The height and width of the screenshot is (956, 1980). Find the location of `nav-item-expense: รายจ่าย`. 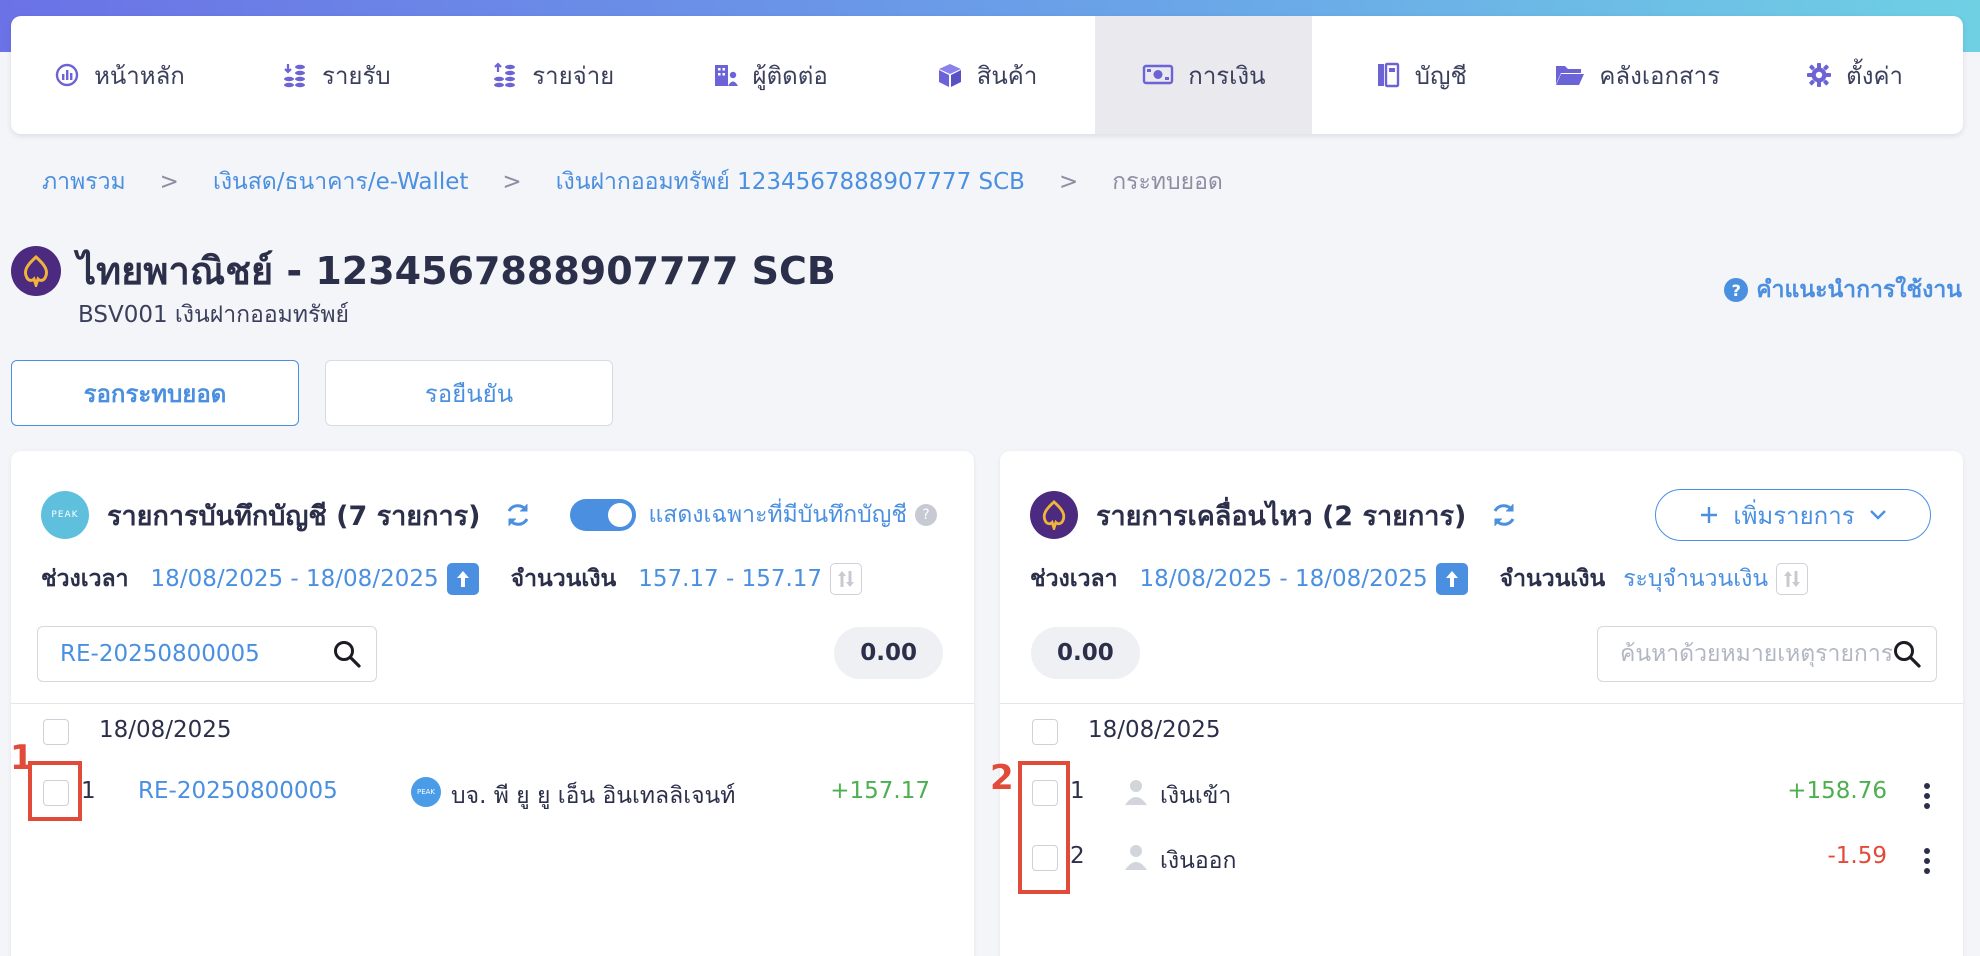

nav-item-expense: รายจ่าย is located at coordinates (553, 75).